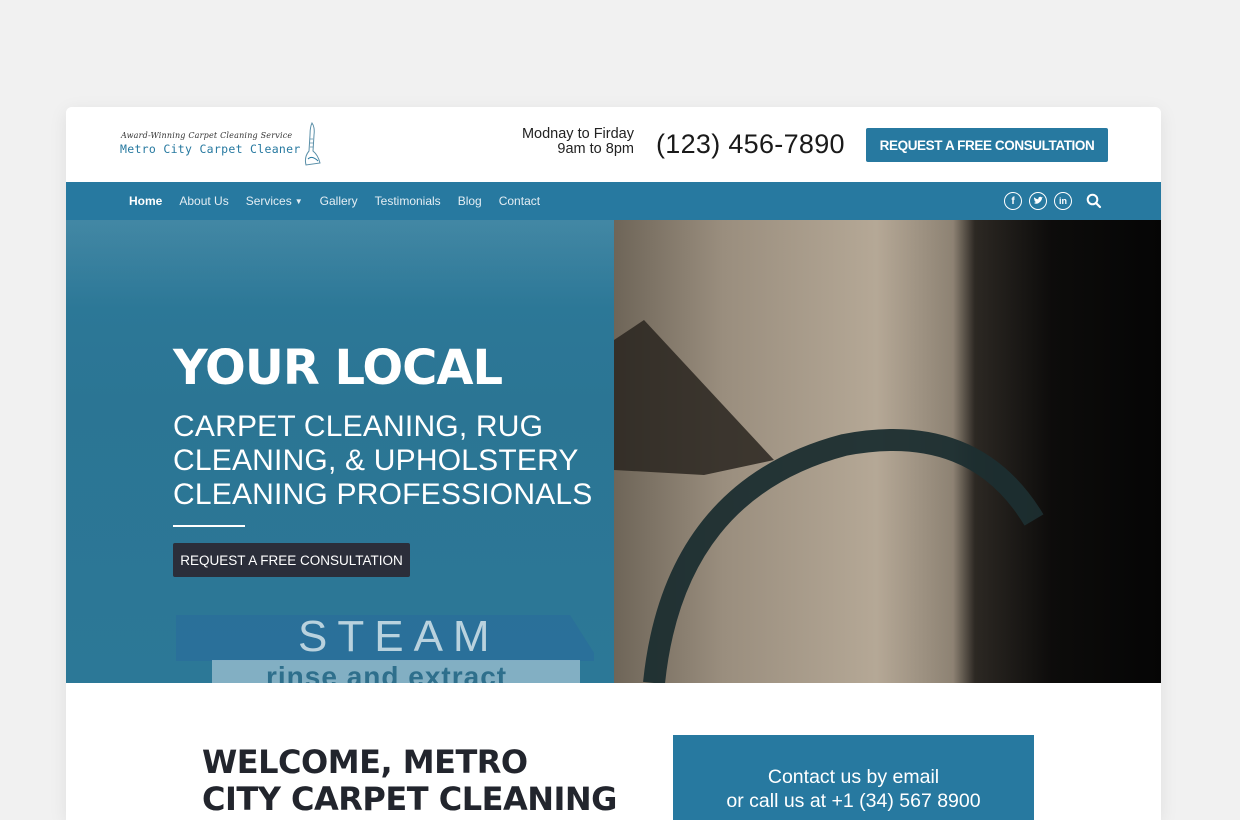 The height and width of the screenshot is (820, 1240). Describe the element at coordinates (853, 801) in the screenshot. I see `contact-line: or call us at +1 (34) 567 8900` at that location.